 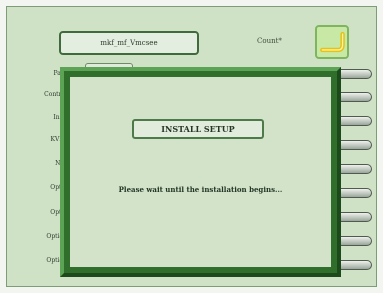 What do you see at coordinates (58, 212) in the screenshot?
I see `menu-label-option-2: Optio` at bounding box center [58, 212].